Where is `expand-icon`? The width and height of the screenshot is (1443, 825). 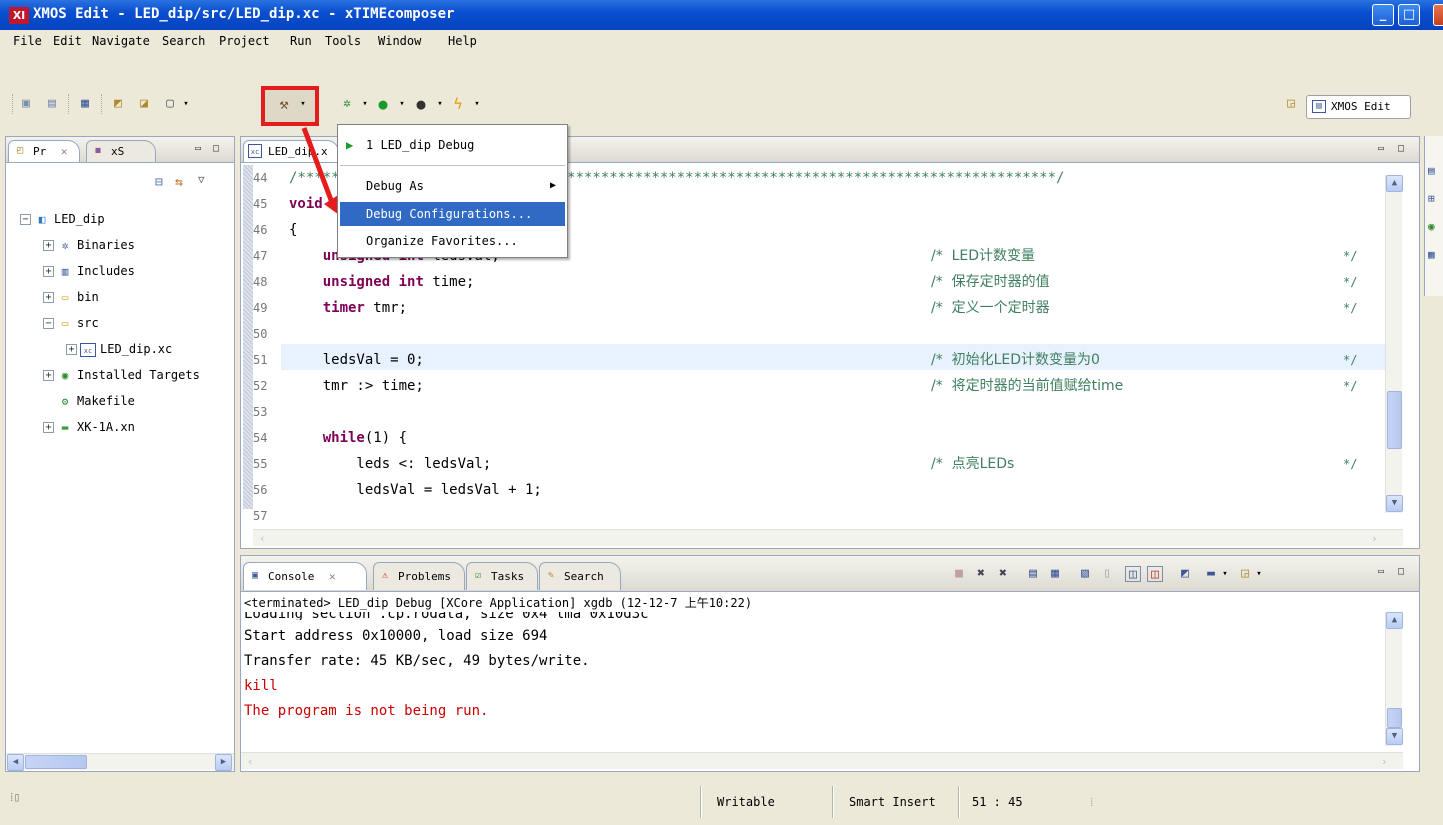
expand-icon is located at coordinates (48, 401).